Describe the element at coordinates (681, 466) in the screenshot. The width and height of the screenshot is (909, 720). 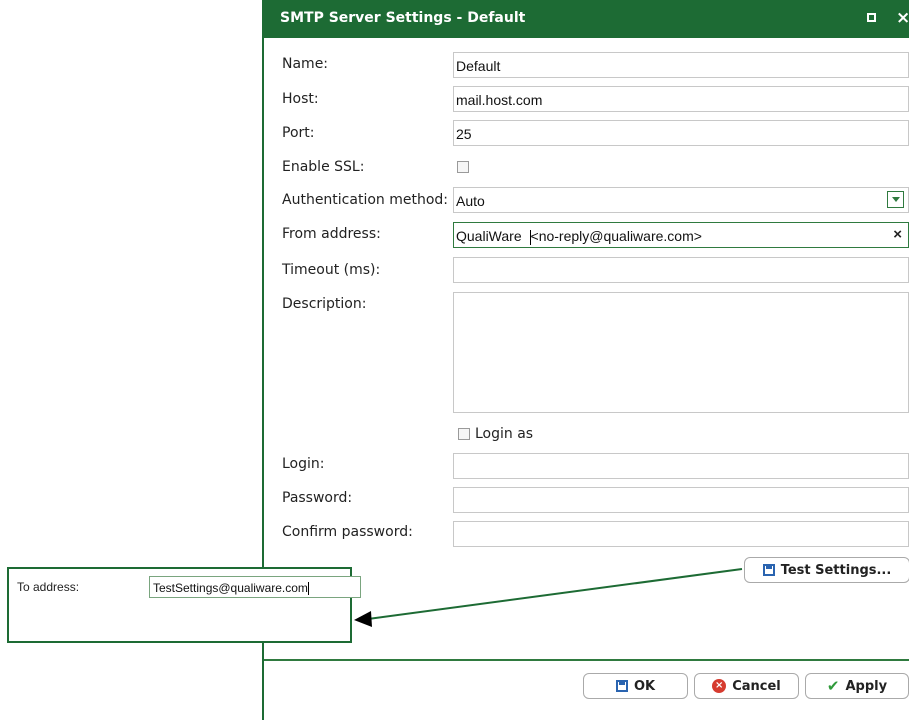
I see `login-field` at that location.